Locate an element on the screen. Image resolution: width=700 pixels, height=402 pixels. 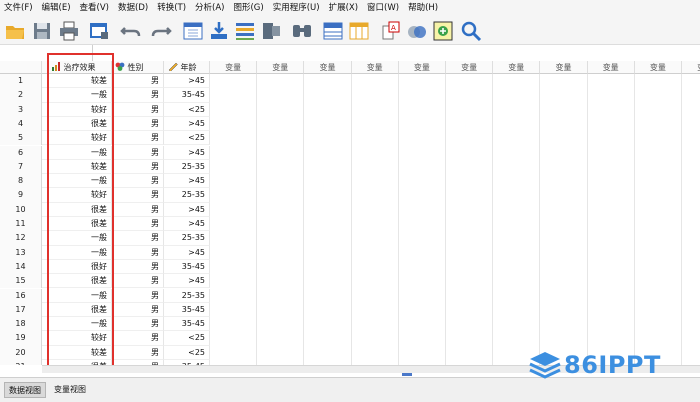
menu-item: 分析(A) is located at coordinates (210, 8).